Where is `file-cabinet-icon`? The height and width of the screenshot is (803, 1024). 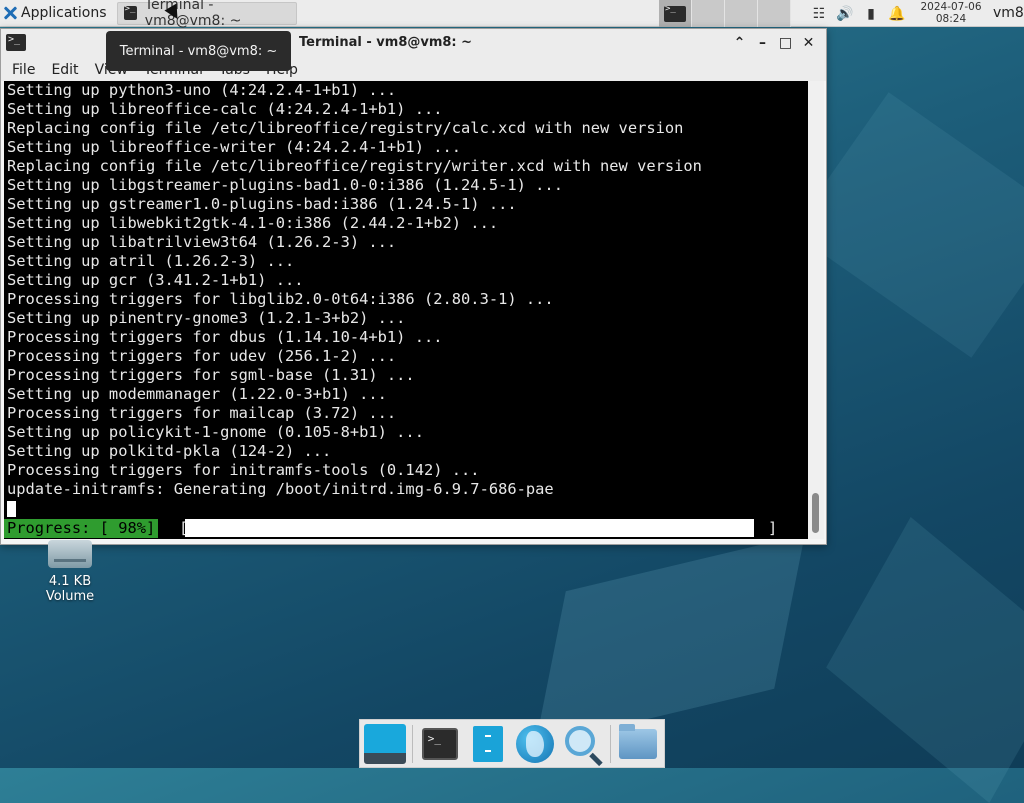 file-cabinet-icon is located at coordinates (487, 743).